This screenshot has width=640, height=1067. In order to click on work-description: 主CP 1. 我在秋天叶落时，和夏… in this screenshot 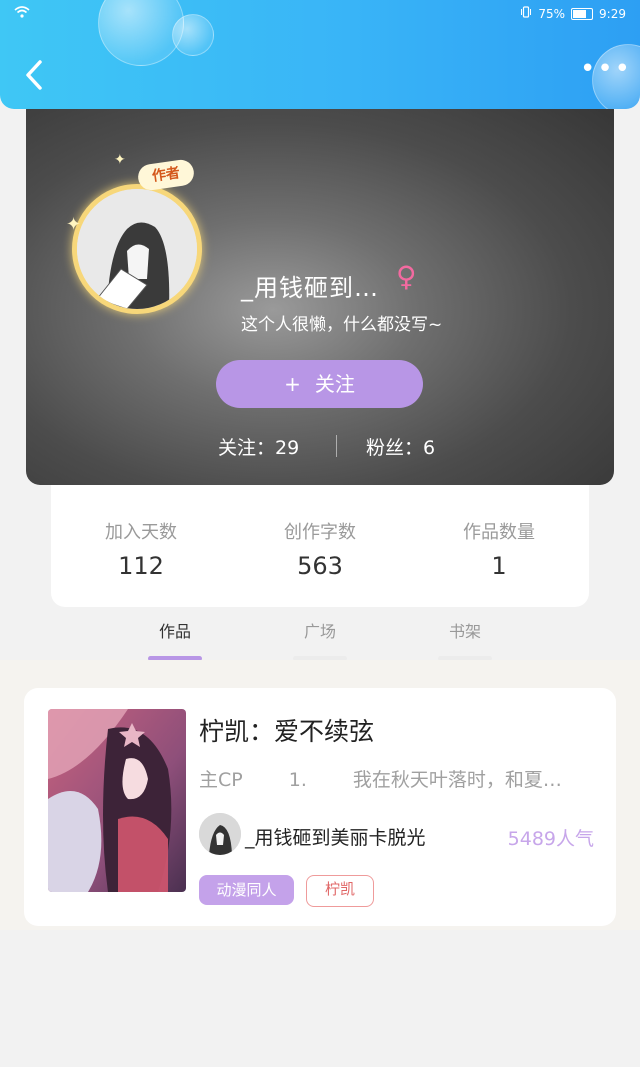, I will do `click(396, 778)`.